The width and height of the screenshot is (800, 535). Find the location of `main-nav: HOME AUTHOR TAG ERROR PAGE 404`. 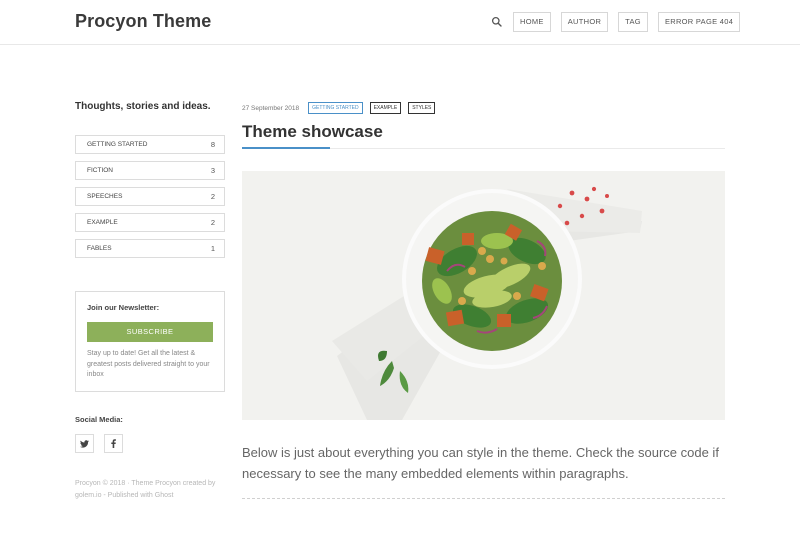

main-nav: HOME AUTHOR TAG ERROR PAGE 404 is located at coordinates (627, 22).